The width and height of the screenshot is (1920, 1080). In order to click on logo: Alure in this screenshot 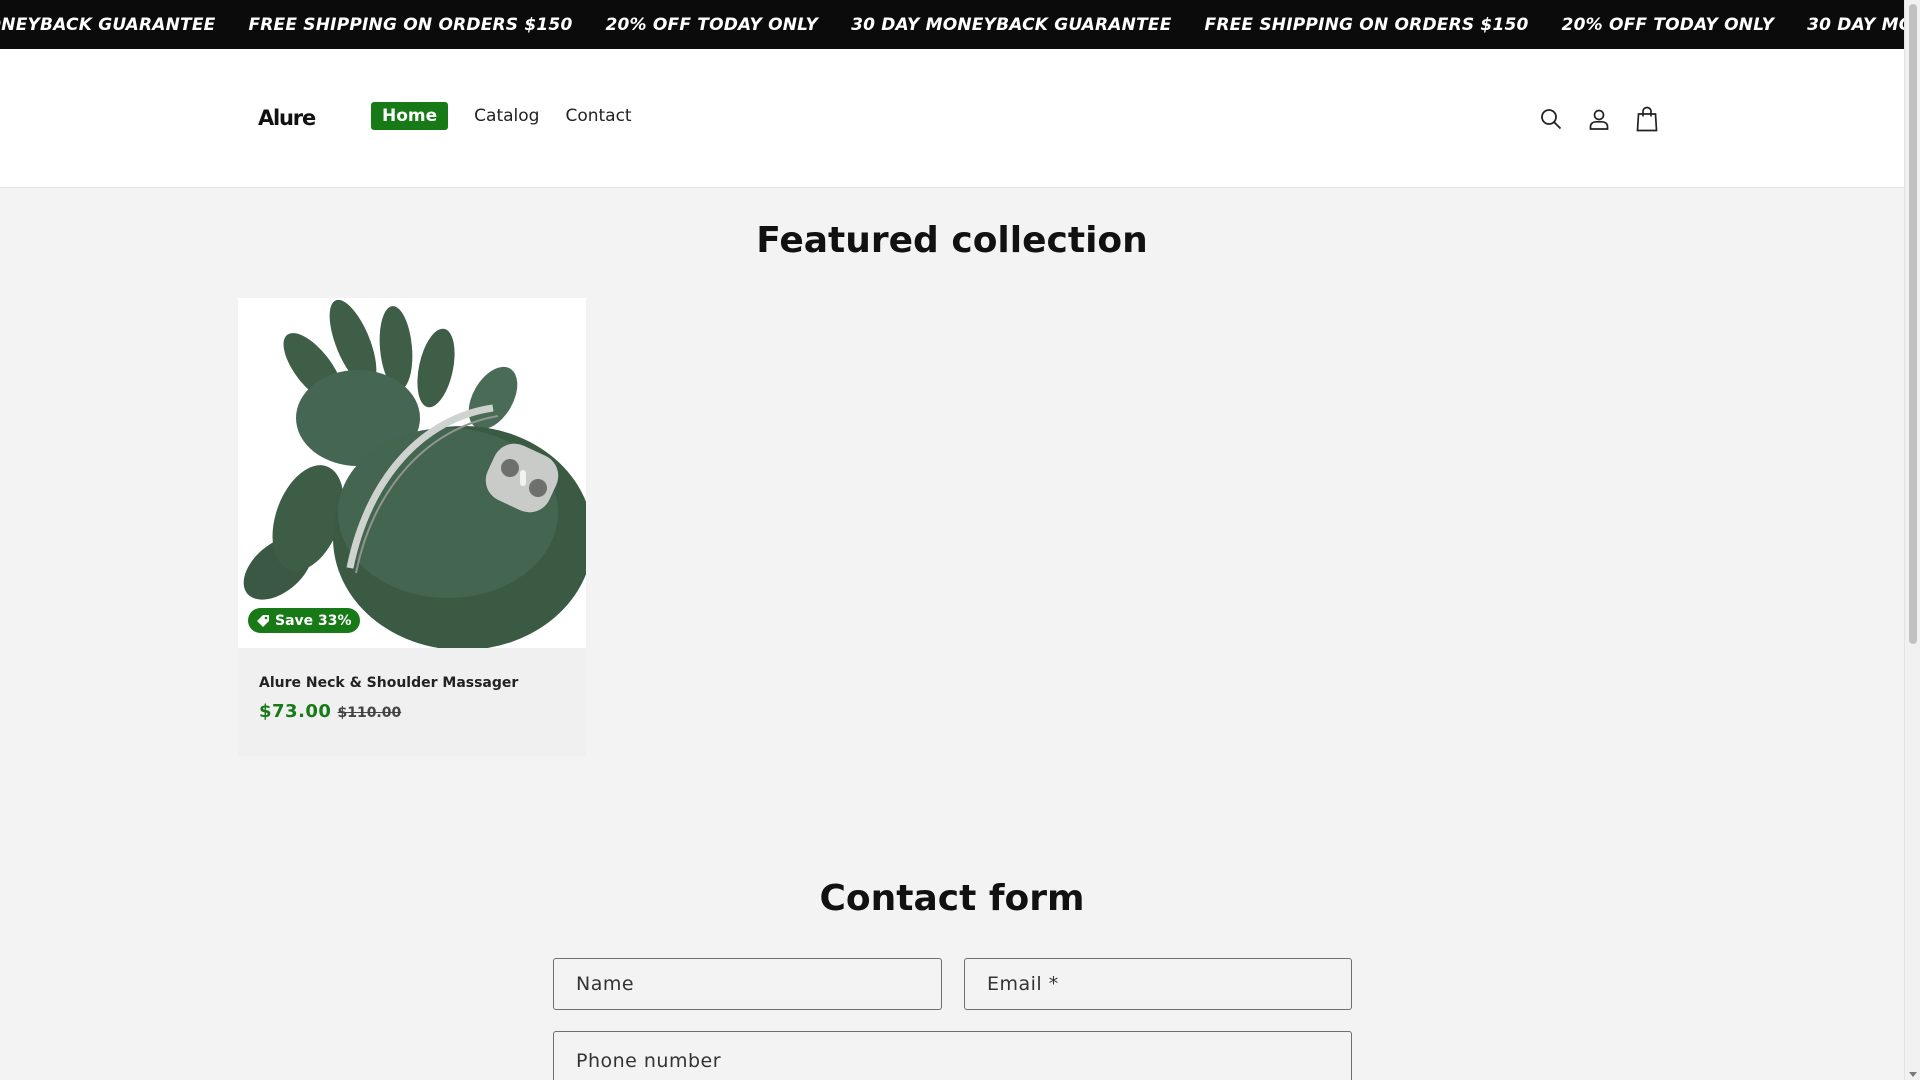, I will do `click(287, 118)`.